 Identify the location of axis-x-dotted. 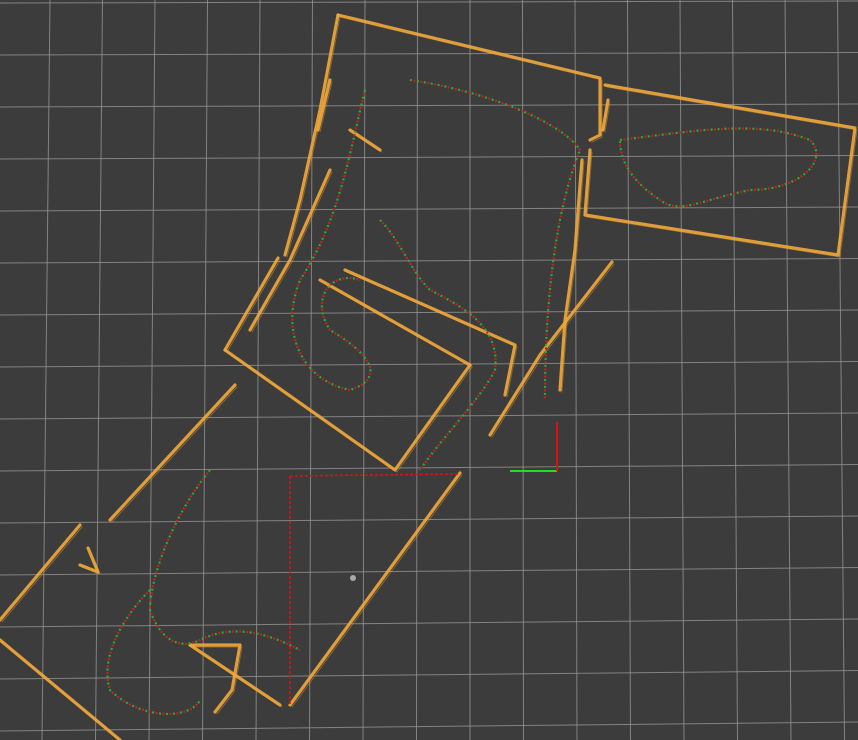
(375, 475).